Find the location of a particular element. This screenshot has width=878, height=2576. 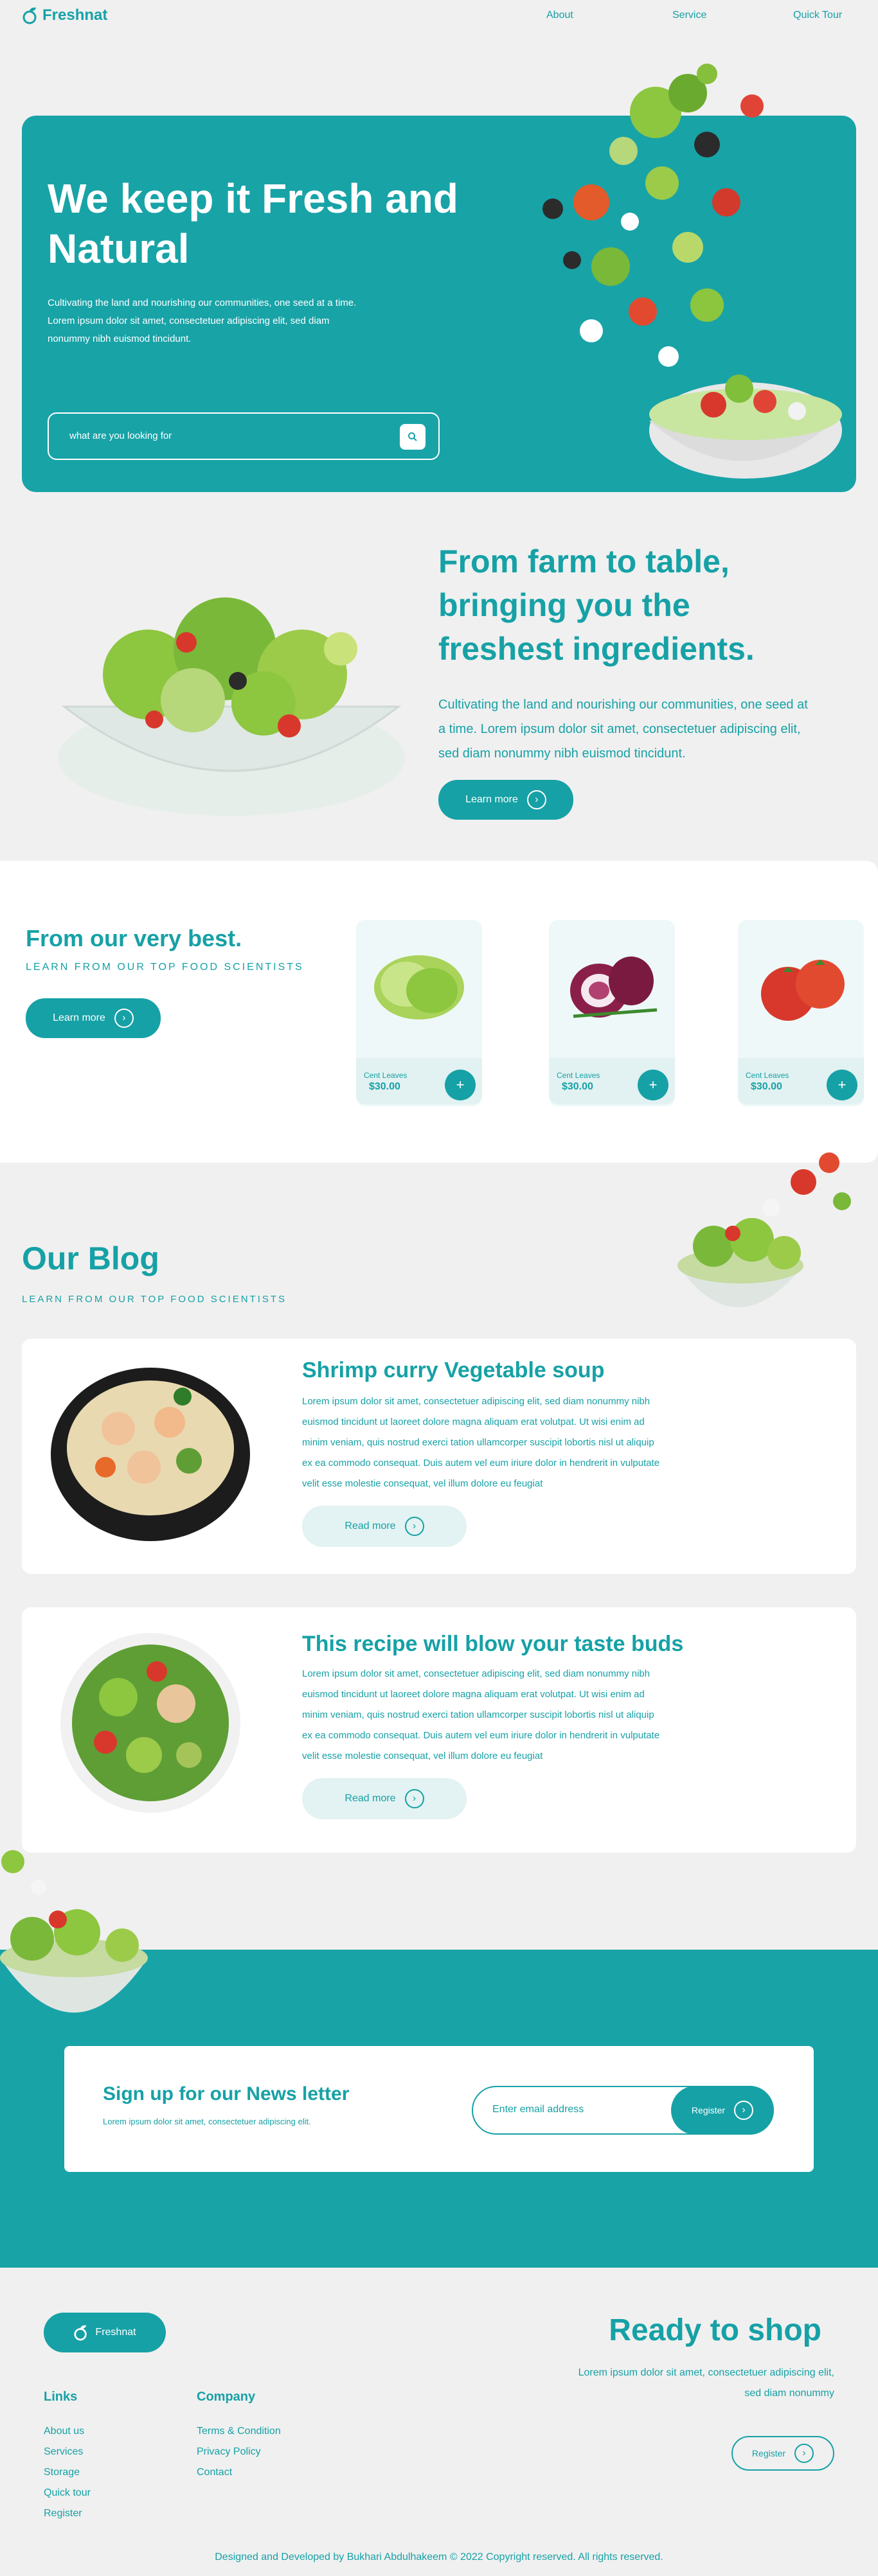

tomato-image is located at coordinates (803, 990).